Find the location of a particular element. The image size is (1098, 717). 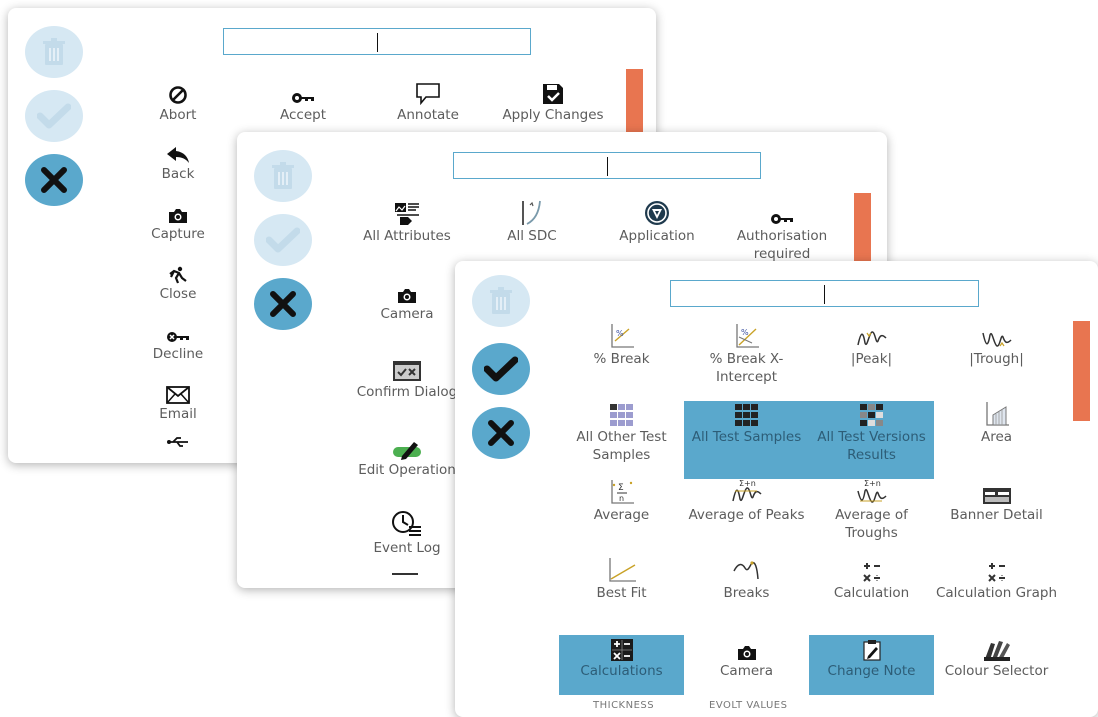

command-item: Authorisation required is located at coordinates (782, 231).